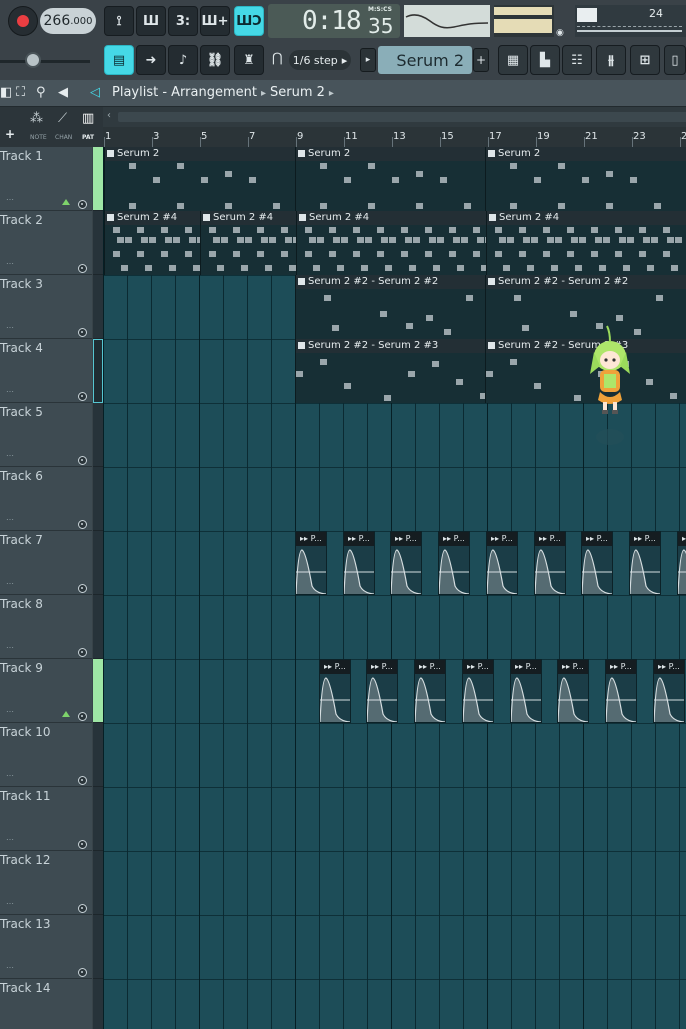 The height and width of the screenshot is (1029, 686). Describe the element at coordinates (586, 282) in the screenshot. I see `clip-title: Serum 2 #2 - Serum 2 #2` at that location.